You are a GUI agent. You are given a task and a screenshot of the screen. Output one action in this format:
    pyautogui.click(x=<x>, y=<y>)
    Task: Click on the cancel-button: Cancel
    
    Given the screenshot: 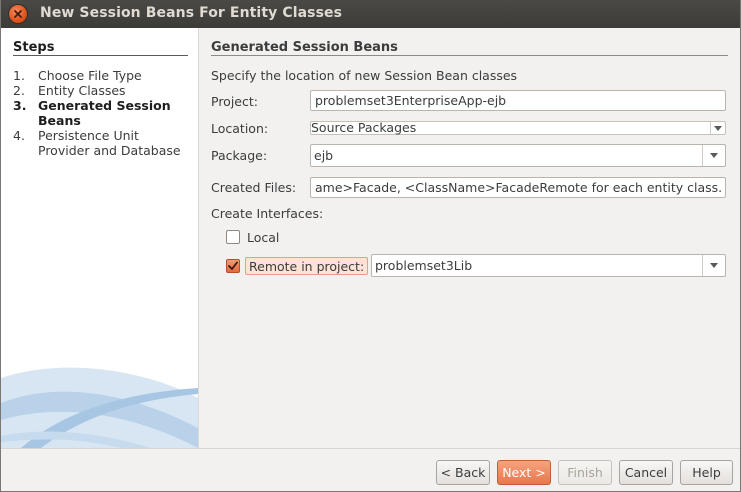 What is the action you would take?
    pyautogui.click(x=646, y=472)
    